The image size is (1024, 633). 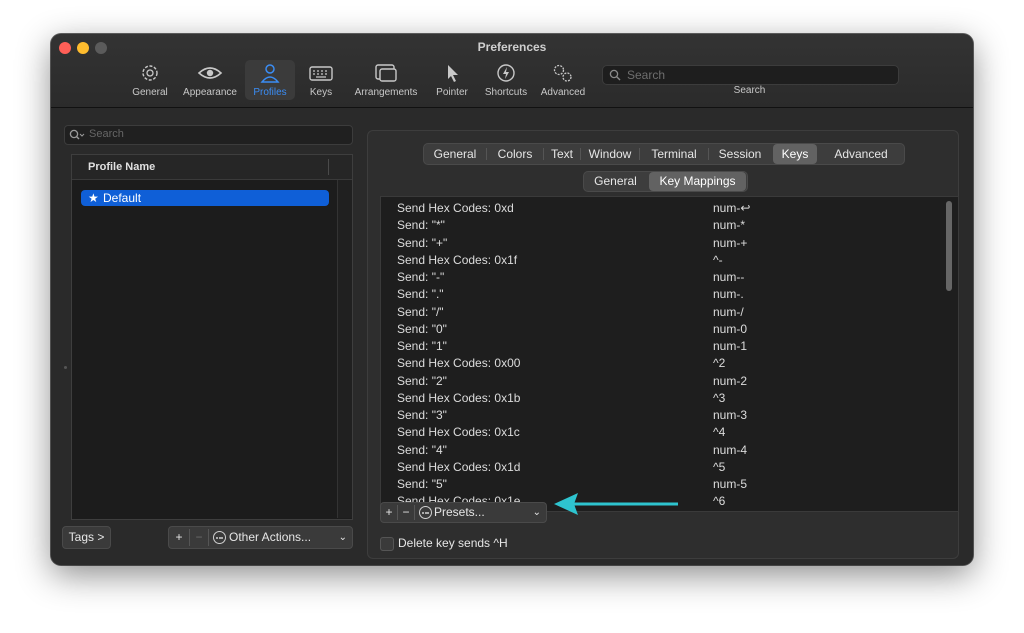 What do you see at coordinates (150, 92) in the screenshot?
I see `toolbar-label: General` at bounding box center [150, 92].